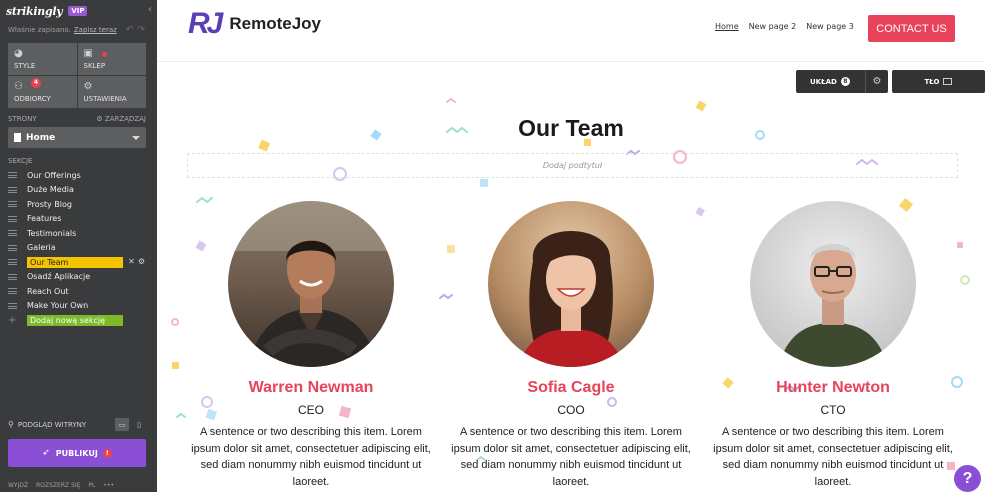  I want to click on section-item: Testimonials, so click(79, 233).